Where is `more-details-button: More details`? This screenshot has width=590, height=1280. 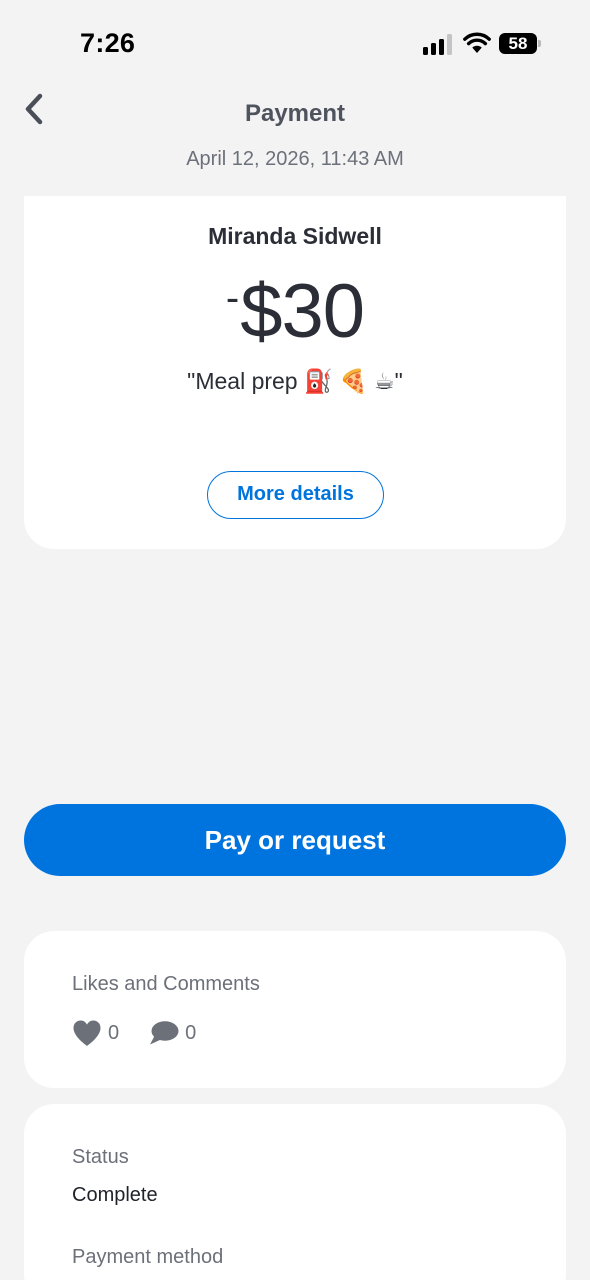
more-details-button: More details is located at coordinates (295, 495).